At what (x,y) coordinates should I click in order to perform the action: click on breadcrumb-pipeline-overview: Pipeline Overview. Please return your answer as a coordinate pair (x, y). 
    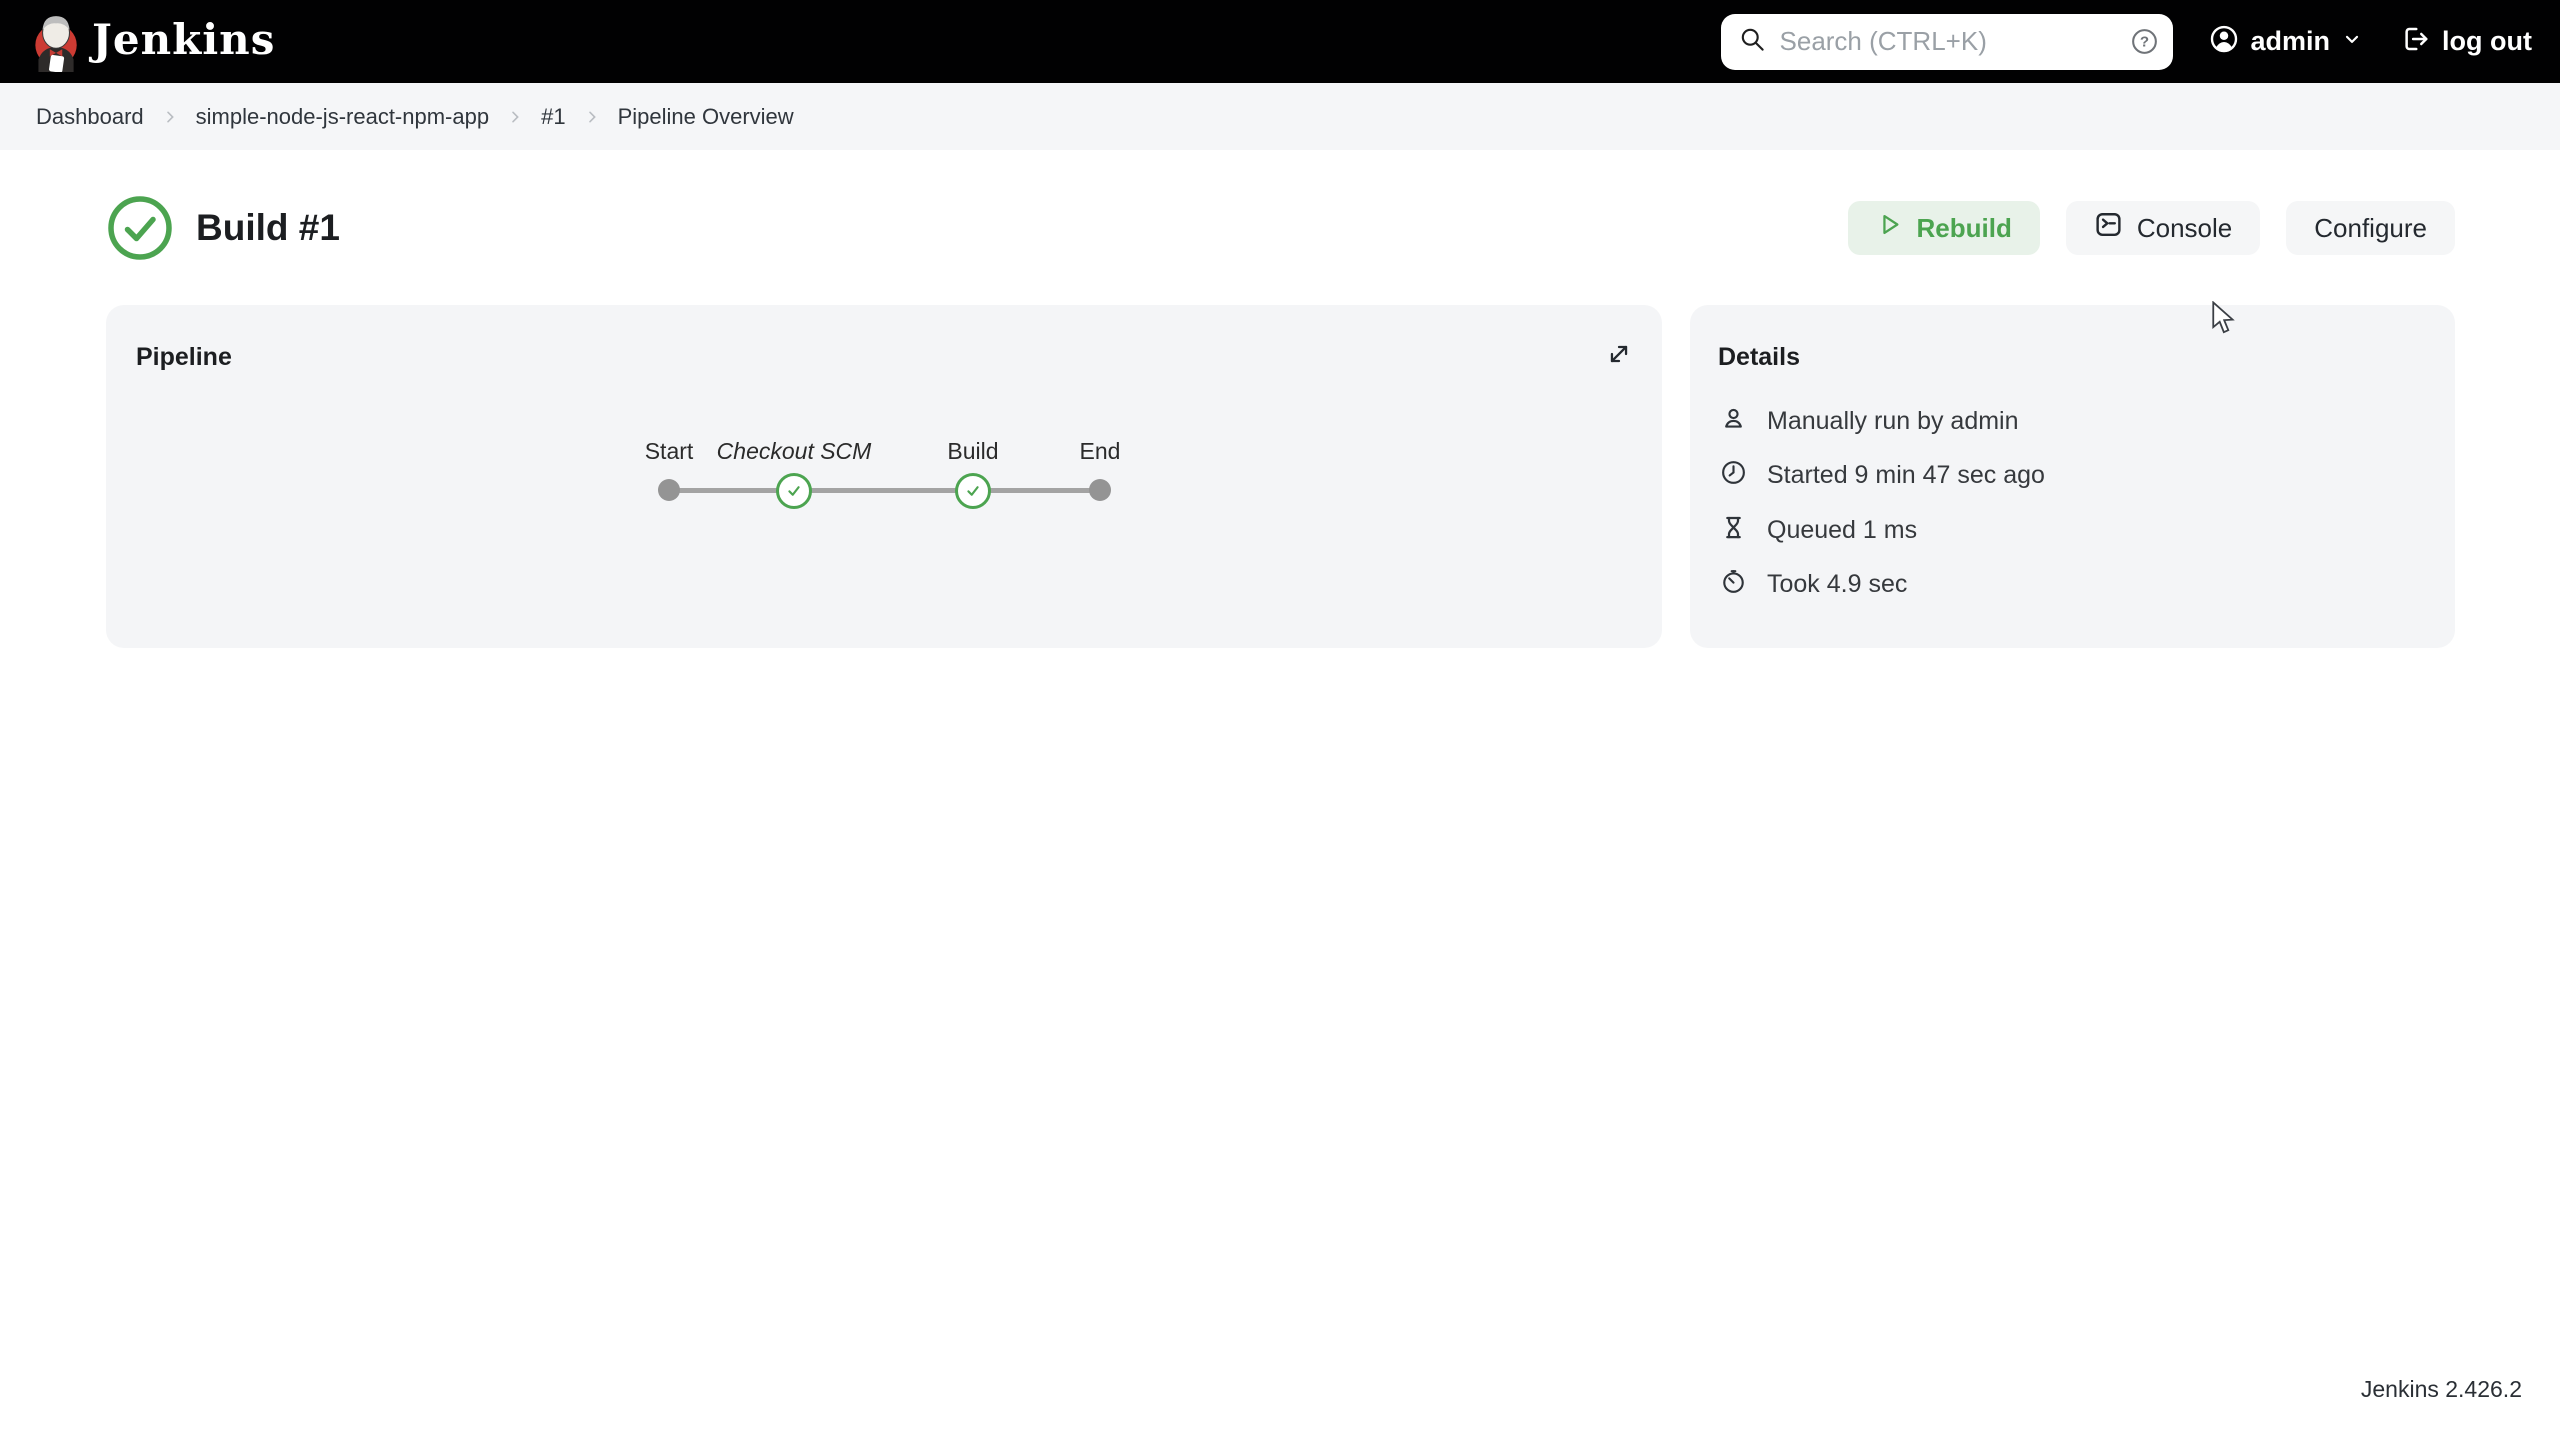
    Looking at the image, I should click on (706, 117).